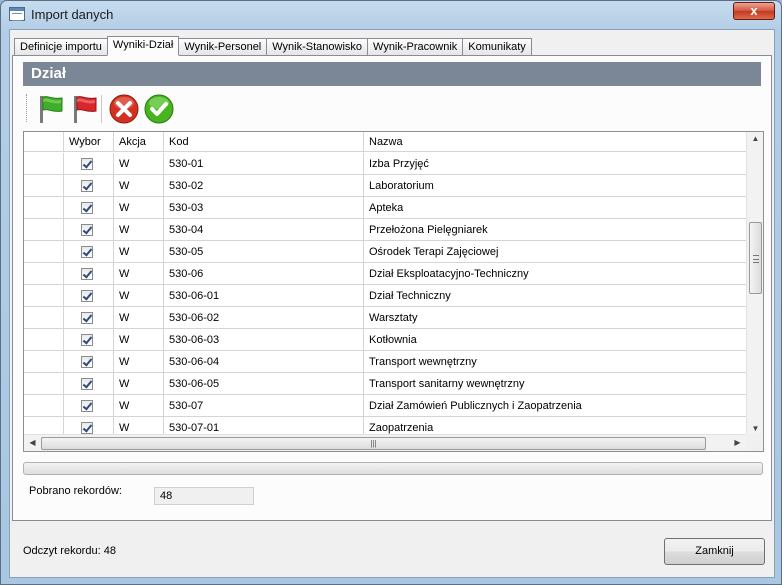 This screenshot has height=585, width=782. What do you see at coordinates (555, 229) in the screenshot?
I see `nazwa-cell: Przełożona Pielęgniarek` at bounding box center [555, 229].